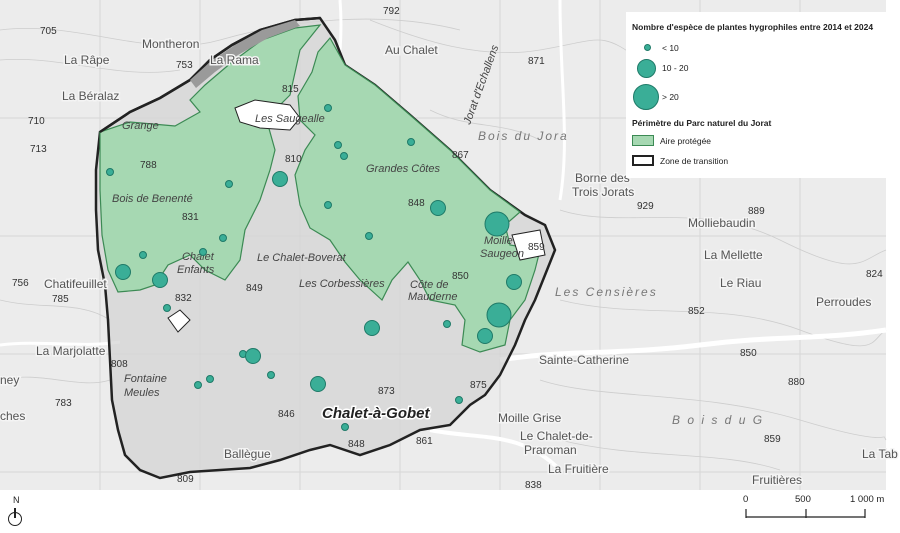 Image resolution: width=900 pixels, height=533 pixels. I want to click on label-au-chalet: Au Chalet, so click(411, 50).